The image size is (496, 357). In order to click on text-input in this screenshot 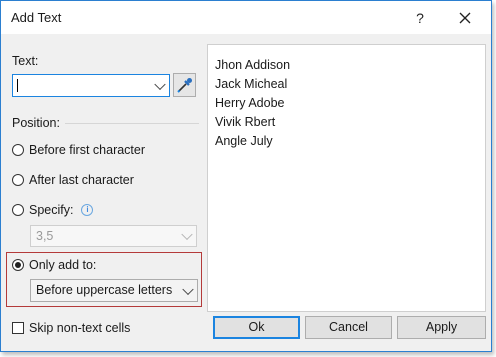, I will do `click(91, 85)`.